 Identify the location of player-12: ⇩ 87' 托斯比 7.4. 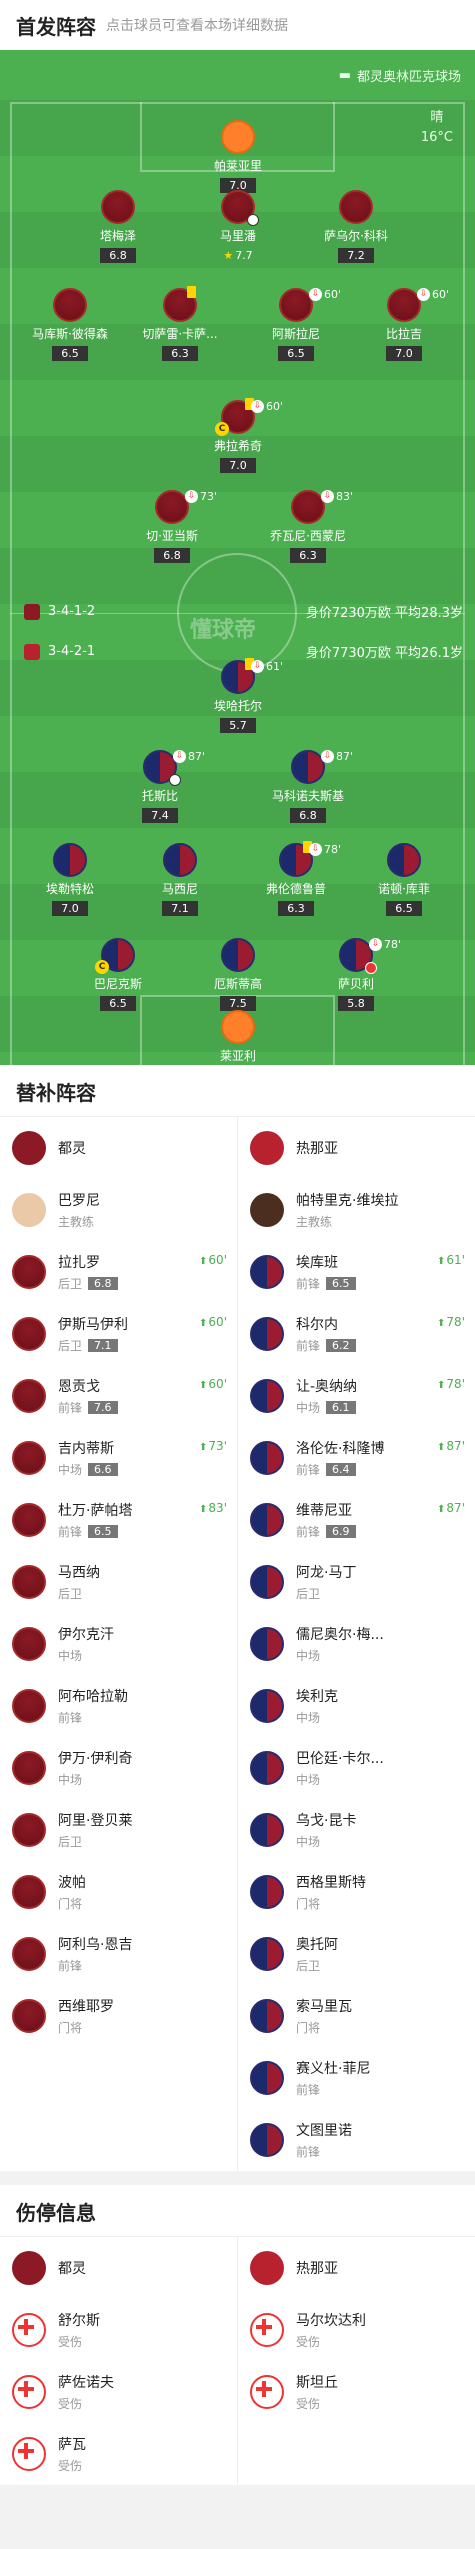
(160, 786).